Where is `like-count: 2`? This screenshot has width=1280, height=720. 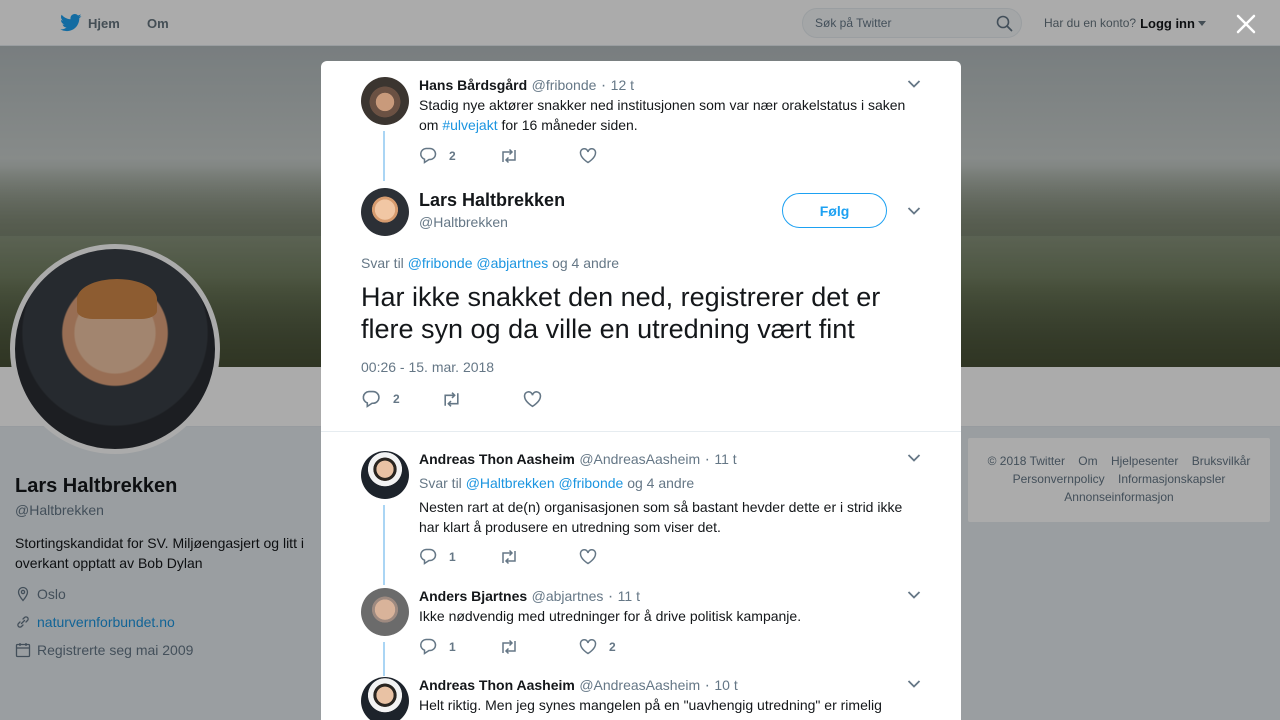
like-count: 2 is located at coordinates (612, 646).